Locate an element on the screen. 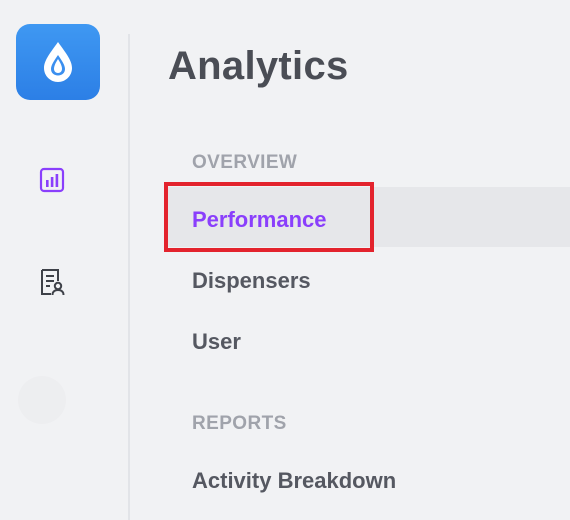 This screenshot has width=570, height=520. document-person-icon is located at coordinates (53, 282).